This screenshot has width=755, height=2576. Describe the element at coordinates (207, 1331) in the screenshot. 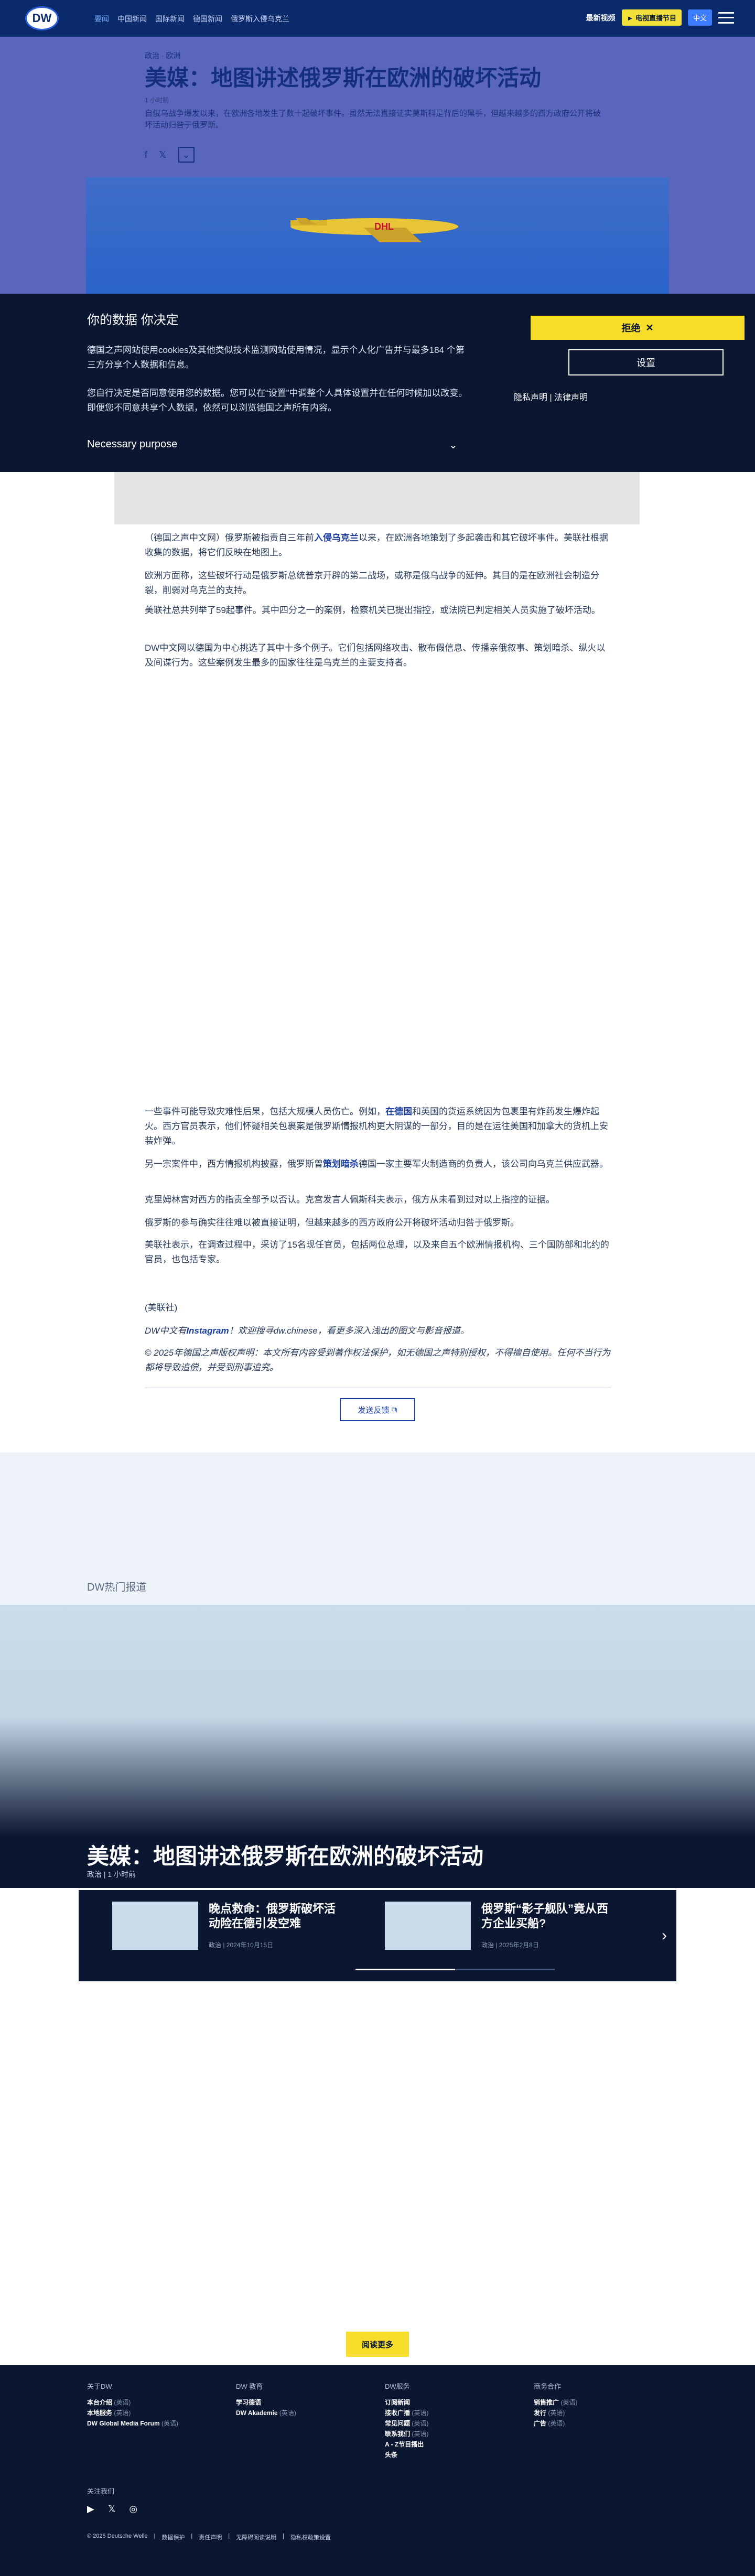

I see `instagram-link: Instagram` at that location.